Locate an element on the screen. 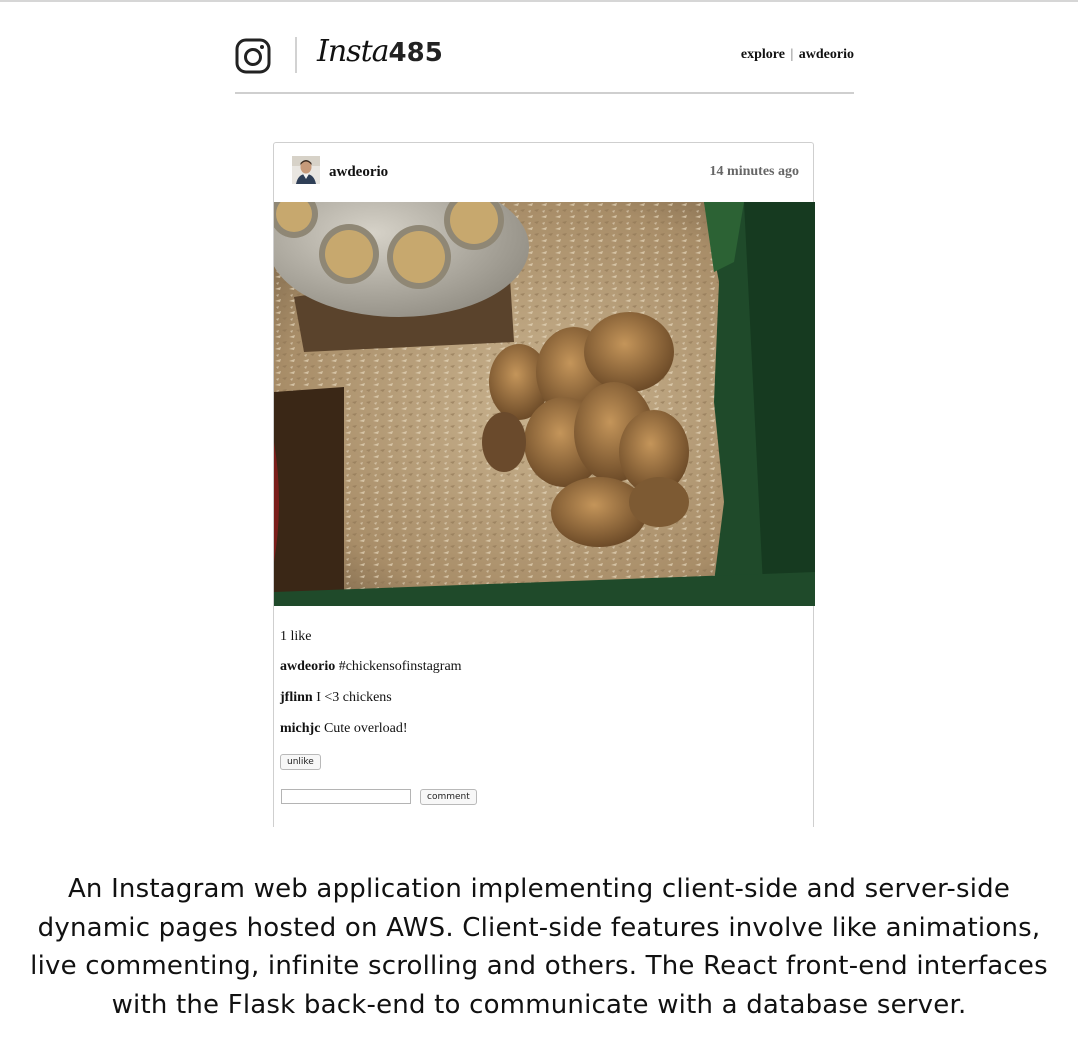 Image resolution: width=1078 pixels, height=1046 pixels. comment-owner-link: jflinn is located at coordinates (296, 697).